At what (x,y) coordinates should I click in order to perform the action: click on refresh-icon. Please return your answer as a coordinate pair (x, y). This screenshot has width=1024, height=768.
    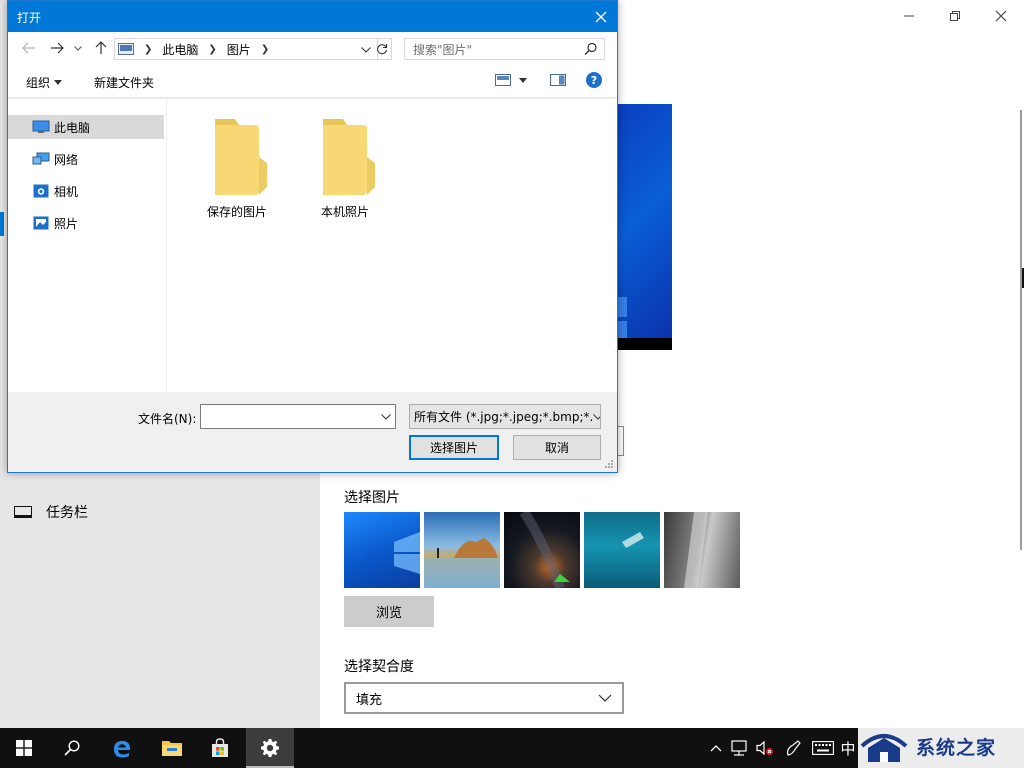
    Looking at the image, I should click on (381, 49).